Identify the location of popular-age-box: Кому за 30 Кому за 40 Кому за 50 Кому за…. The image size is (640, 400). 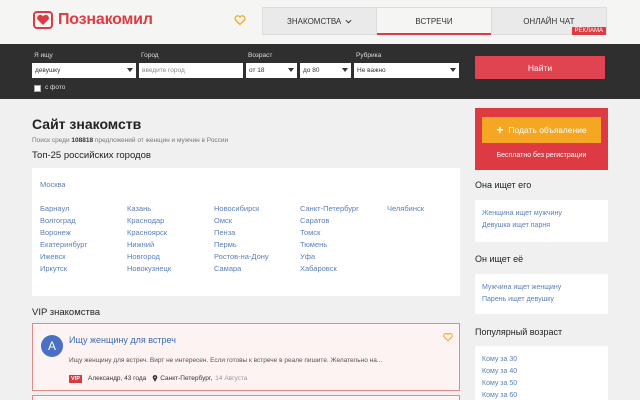
(541, 373).